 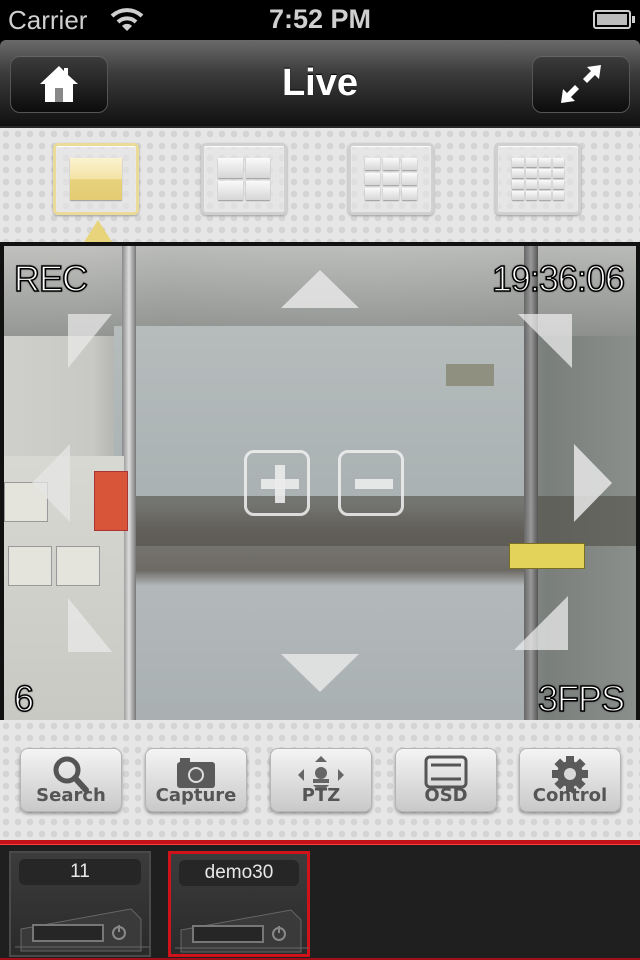 I want to click on ptz-up-left-button, so click(x=90, y=341).